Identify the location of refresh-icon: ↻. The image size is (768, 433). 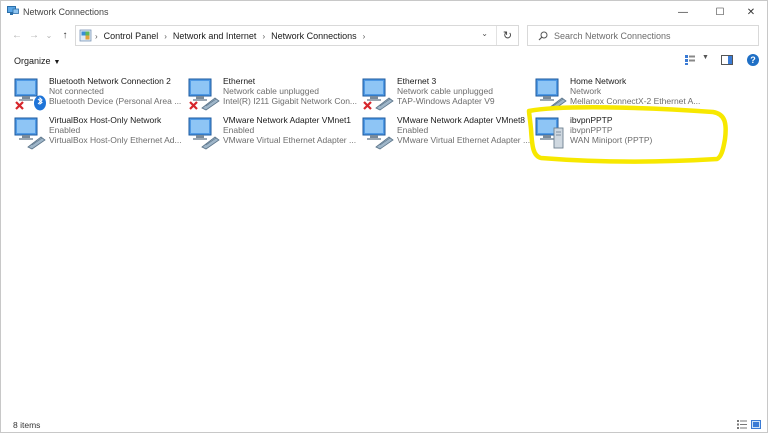
(507, 36).